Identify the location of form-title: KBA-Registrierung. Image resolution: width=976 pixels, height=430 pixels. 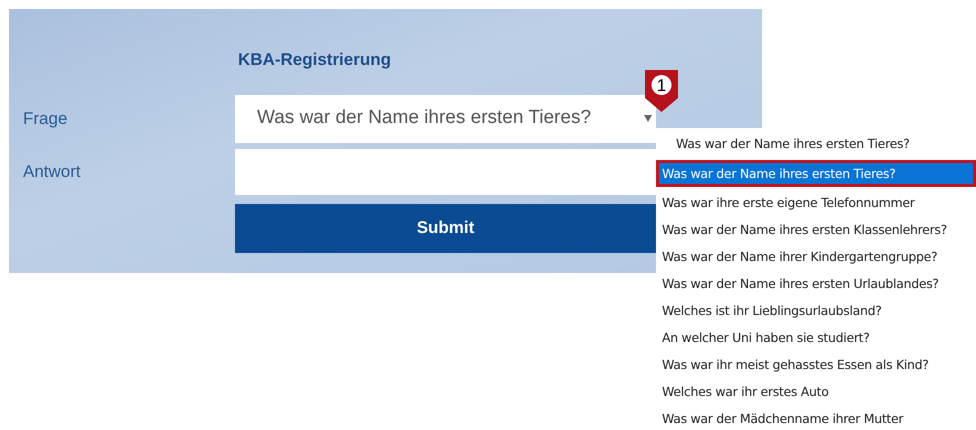
(314, 60).